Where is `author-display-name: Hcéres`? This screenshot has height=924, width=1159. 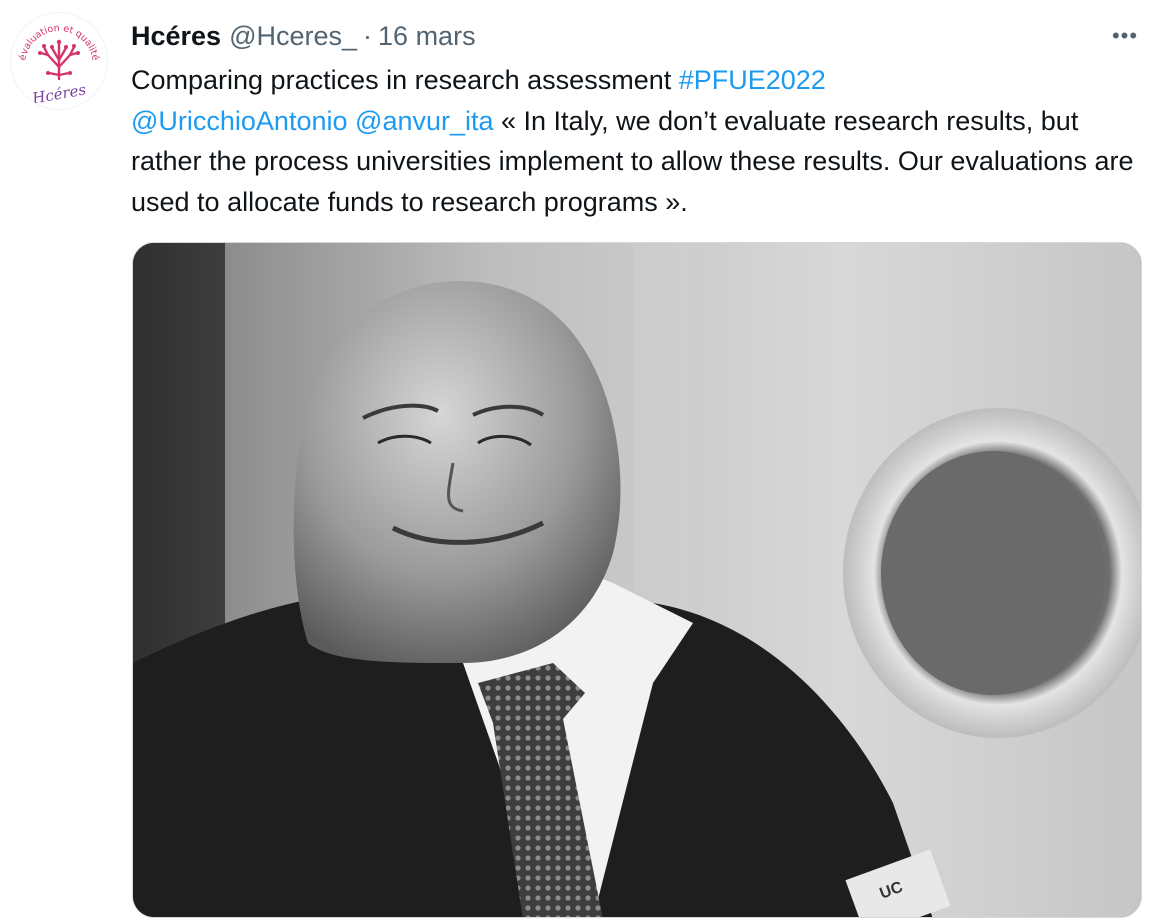
author-display-name: Hcéres is located at coordinates (176, 36).